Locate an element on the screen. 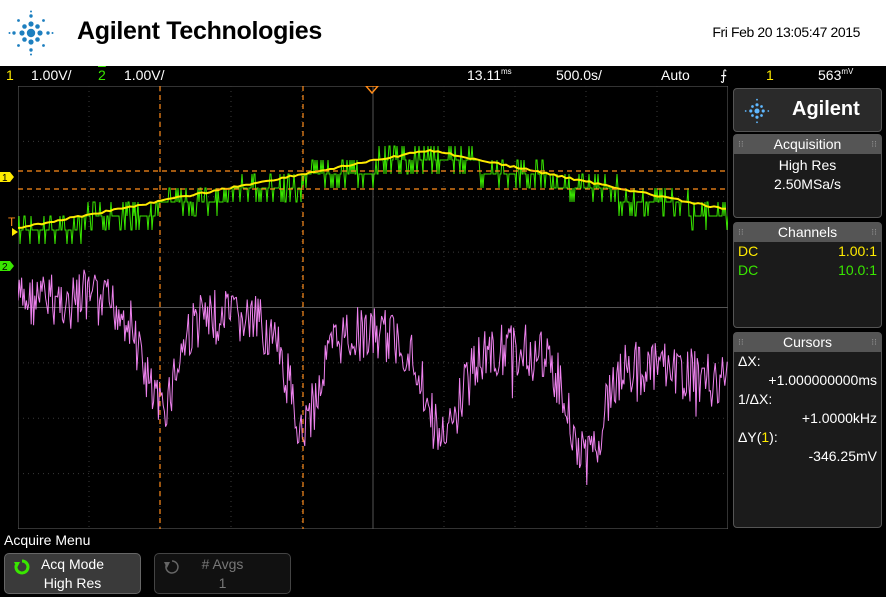  trigger-edge-icon: ⨍ is located at coordinates (724, 75).